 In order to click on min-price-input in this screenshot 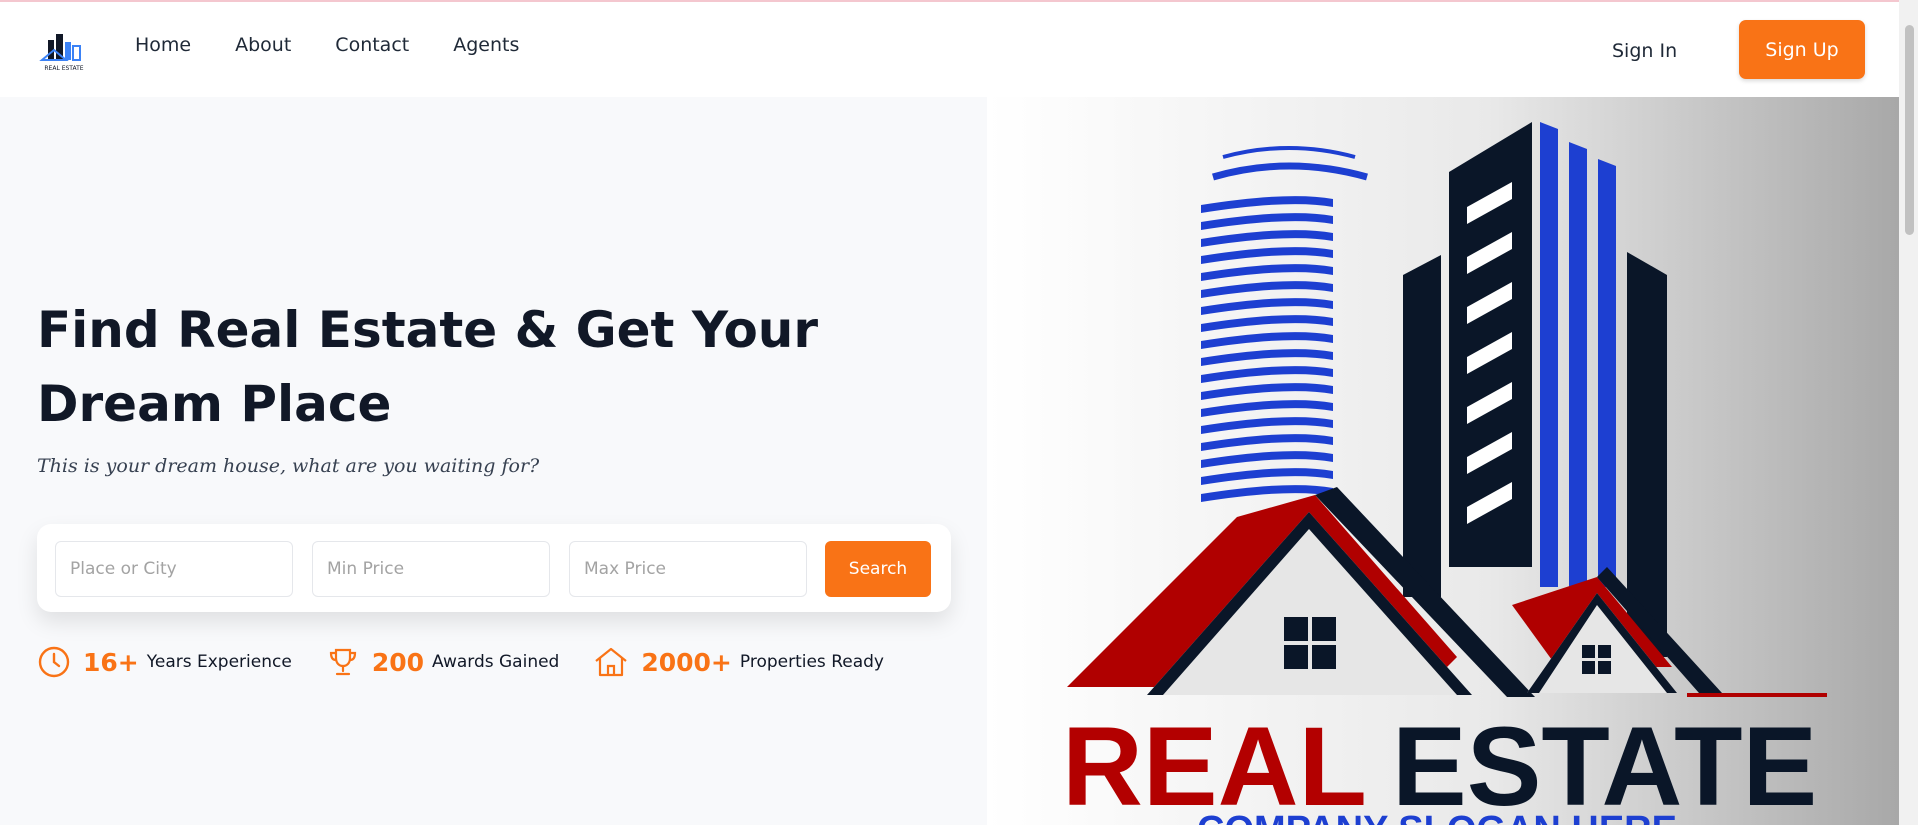, I will do `click(431, 569)`.